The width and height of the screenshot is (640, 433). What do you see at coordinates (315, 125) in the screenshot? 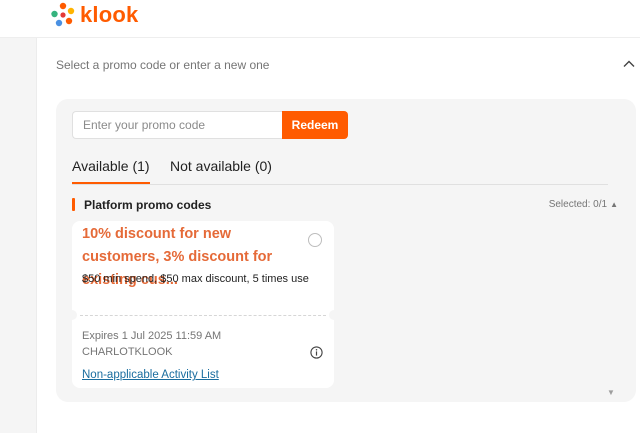
I see `redeem-button: Redeem` at bounding box center [315, 125].